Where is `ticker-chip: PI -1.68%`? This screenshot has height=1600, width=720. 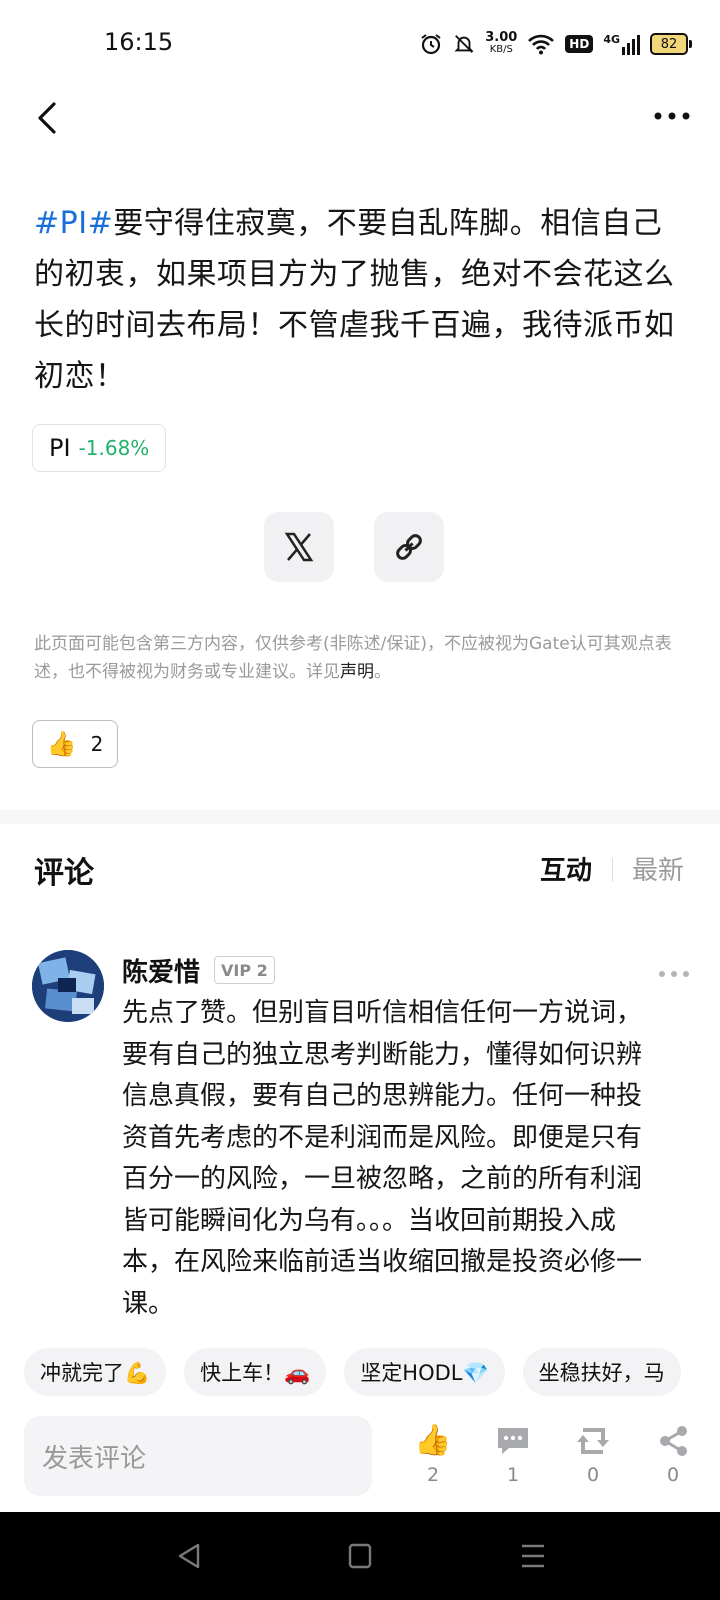
ticker-chip: PI -1.68% is located at coordinates (99, 448).